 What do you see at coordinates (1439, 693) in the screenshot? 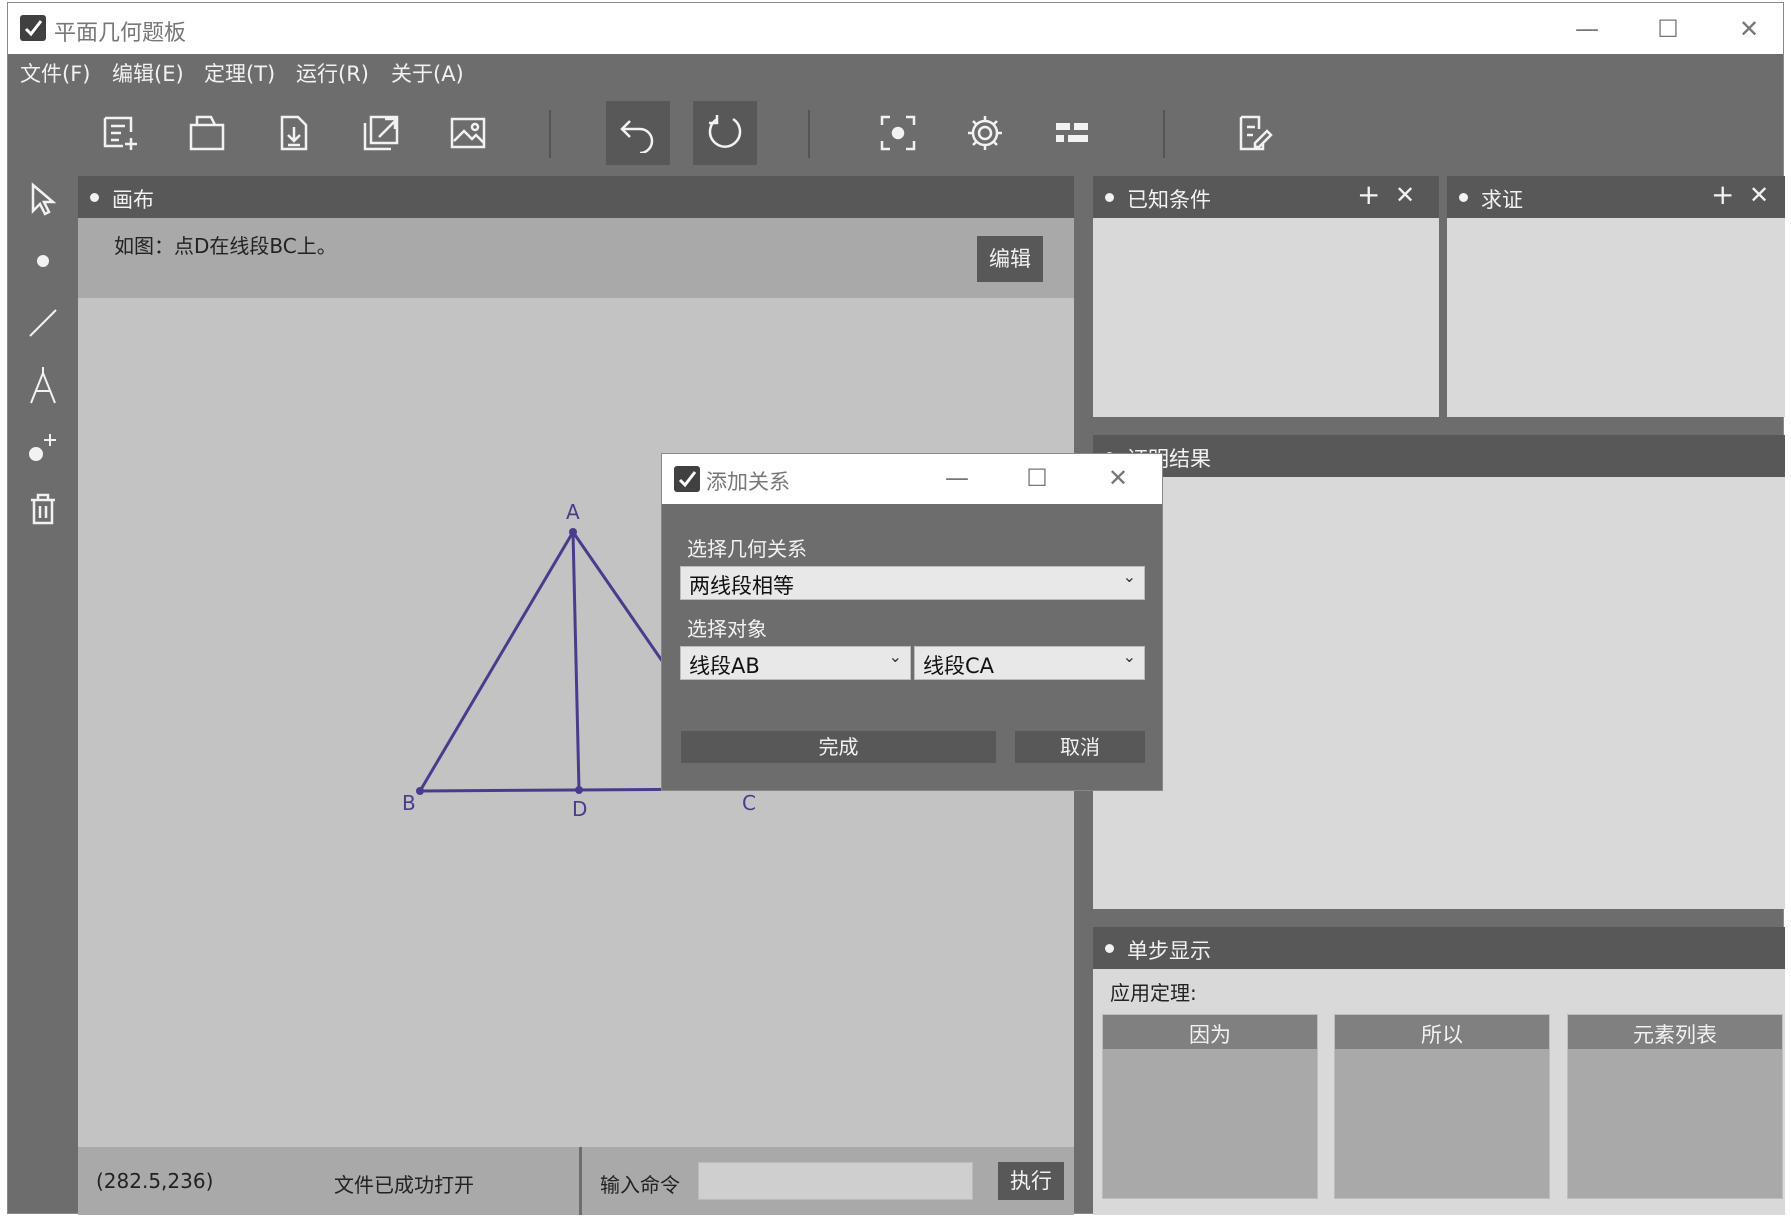
I see `result-area` at bounding box center [1439, 693].